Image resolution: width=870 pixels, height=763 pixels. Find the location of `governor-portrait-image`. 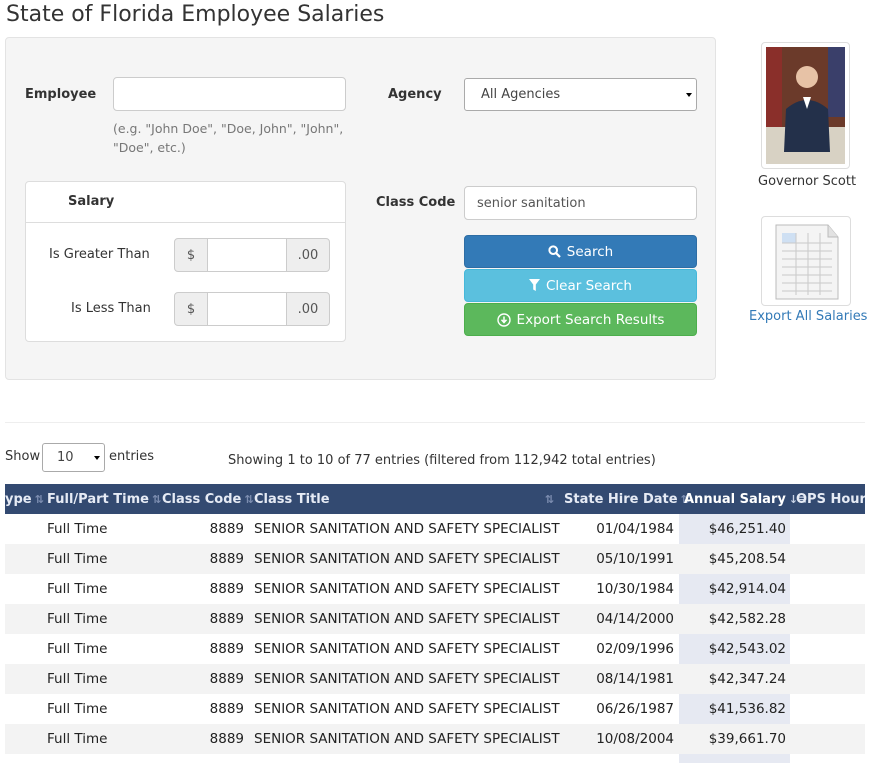

governor-portrait-image is located at coordinates (805, 105).